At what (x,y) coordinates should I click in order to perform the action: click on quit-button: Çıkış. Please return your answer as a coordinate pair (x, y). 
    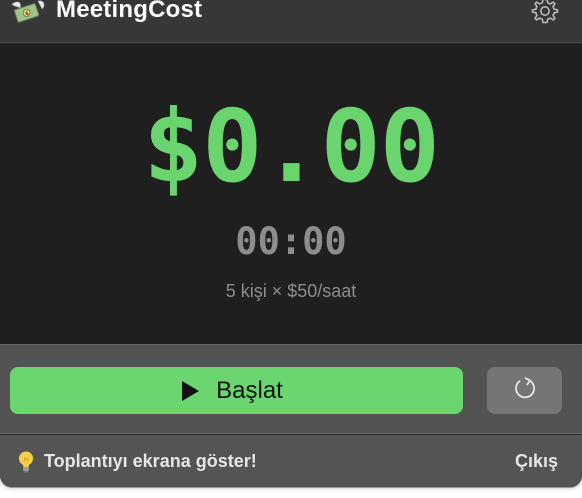
    Looking at the image, I should click on (536, 461).